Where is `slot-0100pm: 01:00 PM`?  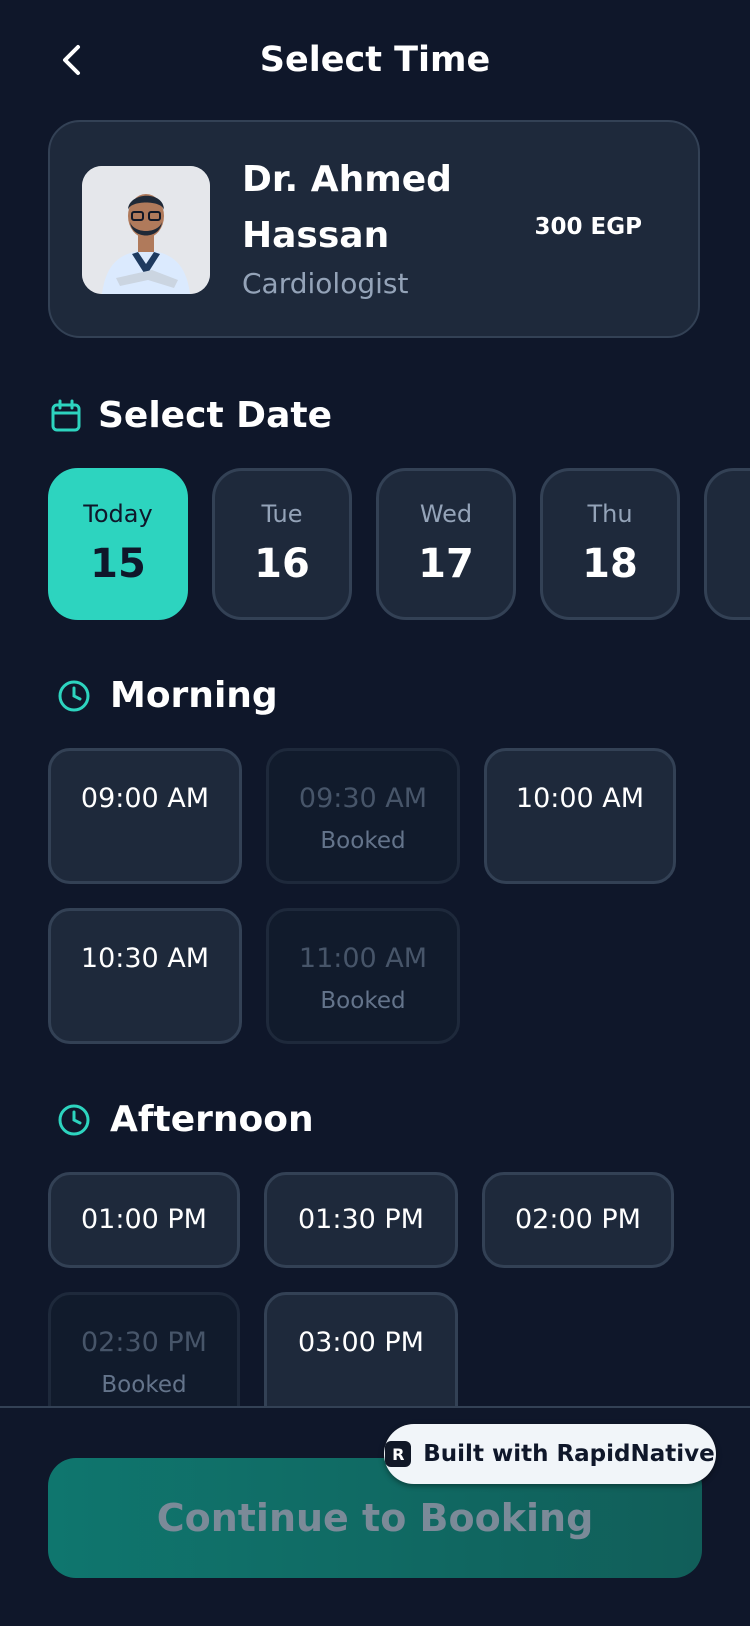
slot-0100pm: 01:00 PM is located at coordinates (144, 1220).